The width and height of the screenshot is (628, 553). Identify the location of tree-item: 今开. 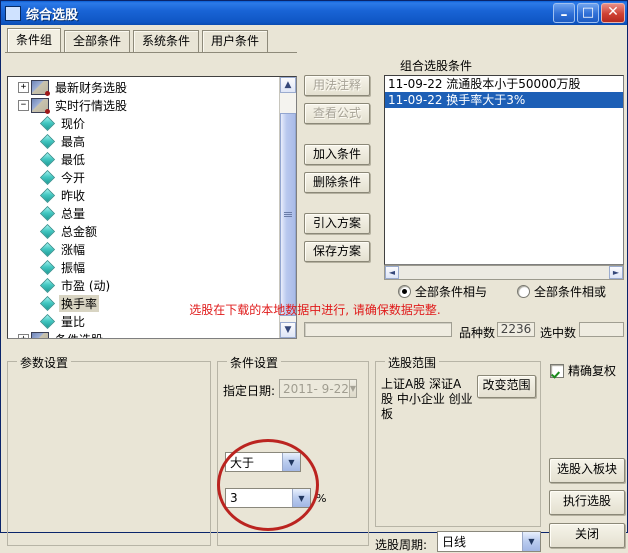
(143, 177).